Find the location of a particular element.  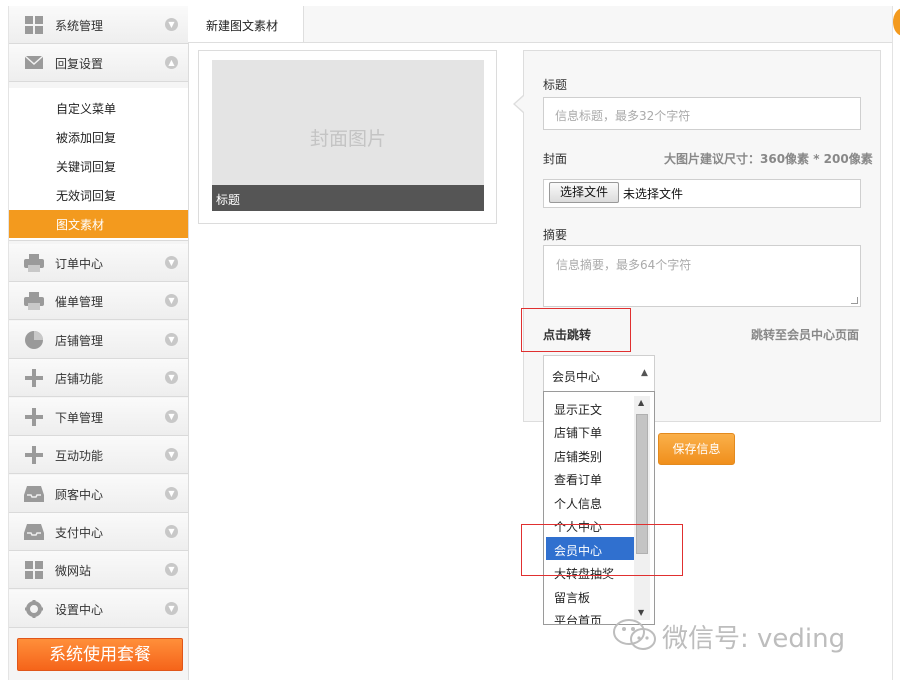

sidebar-item-label: 店铺功能 is located at coordinates (79, 379).